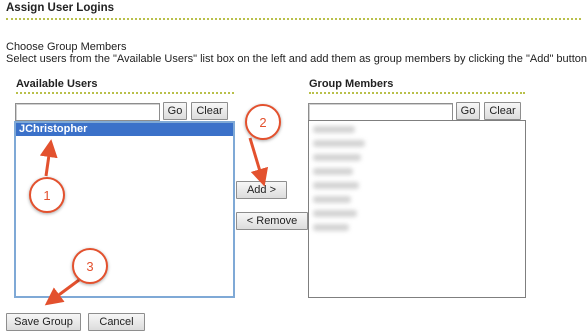 The image size is (587, 335). Describe the element at coordinates (351, 84) in the screenshot. I see `group-members-heading: Group Members` at that location.